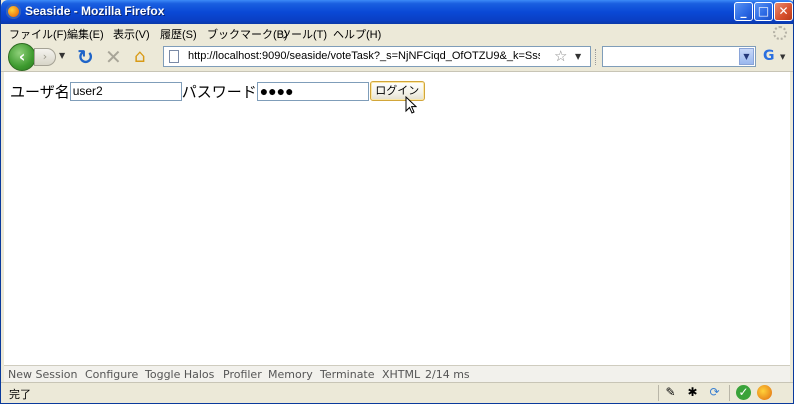 This screenshot has width=794, height=404. Describe the element at coordinates (20, 395) in the screenshot. I see `status-text: 完了` at that location.